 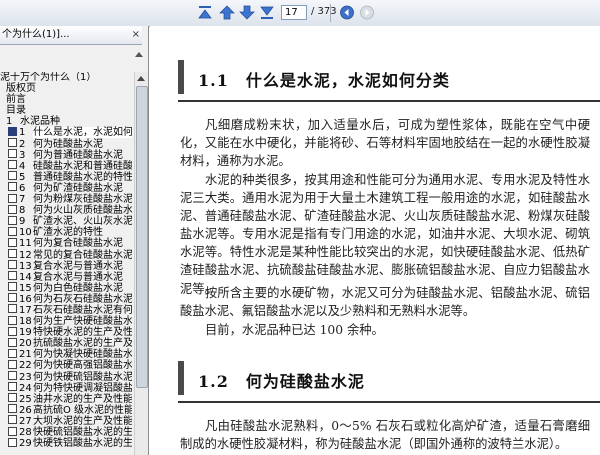 I want to click on toolbar-separator, so click(x=330, y=13).